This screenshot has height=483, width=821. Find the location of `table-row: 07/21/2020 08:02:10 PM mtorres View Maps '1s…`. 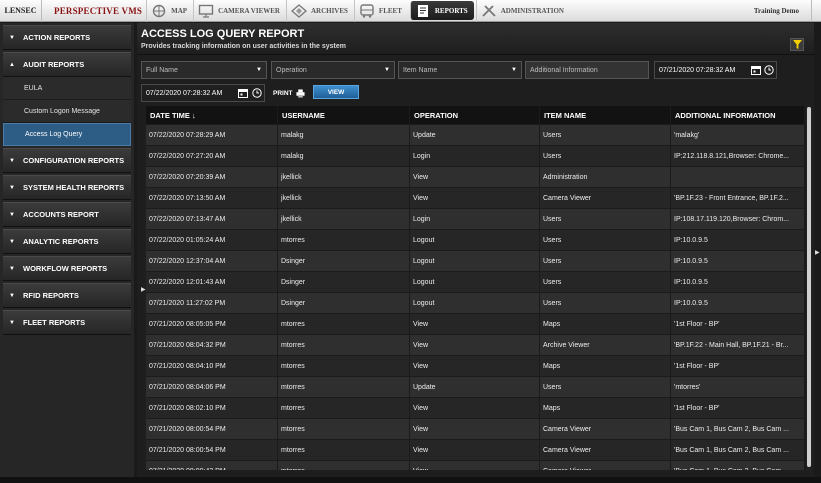

table-row: 07/21/2020 08:02:10 PM mtorres View Maps '1s… is located at coordinates (475, 408).